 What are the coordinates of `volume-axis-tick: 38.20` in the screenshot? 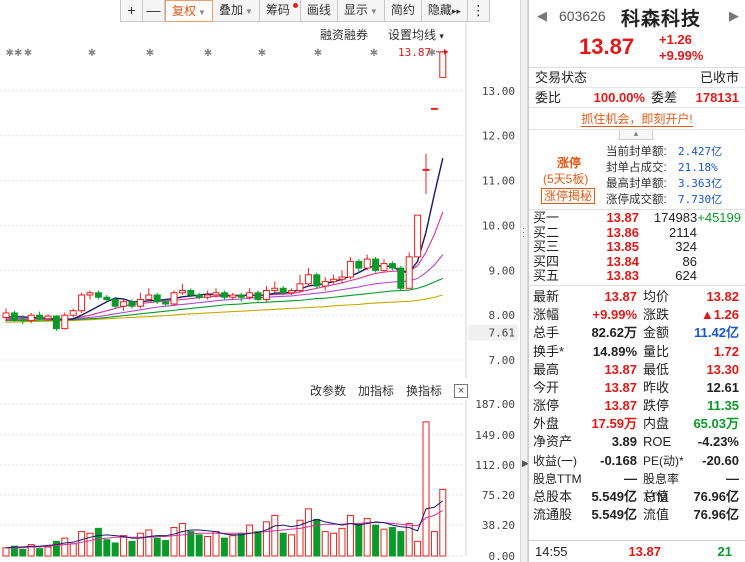 It's located at (498, 525).